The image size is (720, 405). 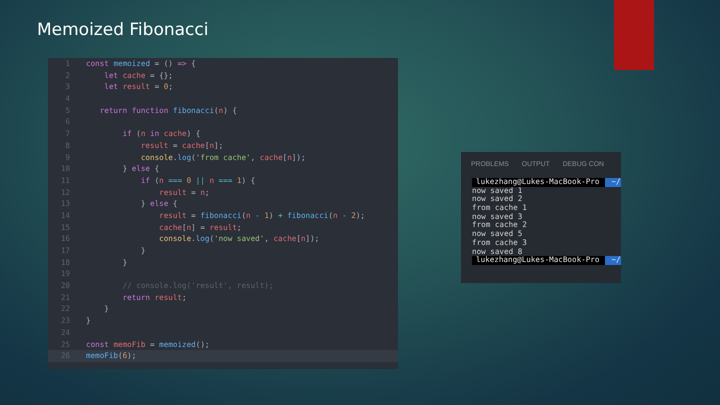 I want to click on accent-bar, so click(x=634, y=35).